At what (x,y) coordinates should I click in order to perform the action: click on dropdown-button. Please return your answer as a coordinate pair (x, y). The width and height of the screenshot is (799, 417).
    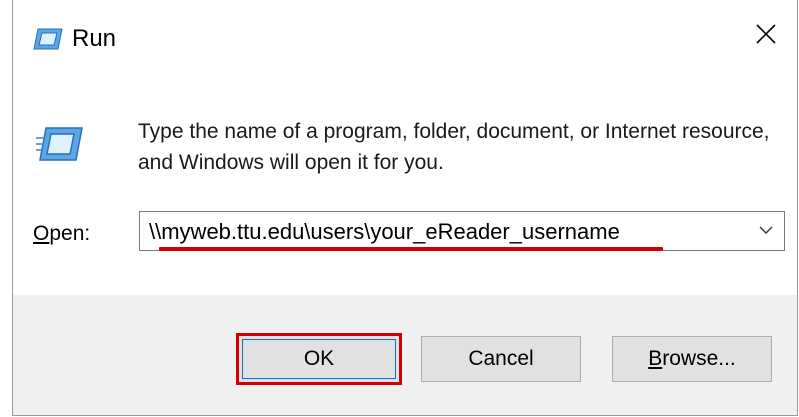
    Looking at the image, I should click on (766, 231).